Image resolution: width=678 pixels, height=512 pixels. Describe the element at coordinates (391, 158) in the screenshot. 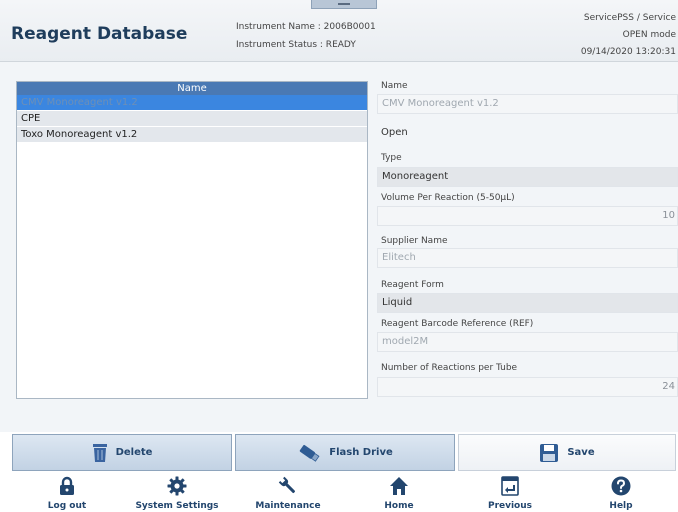

I see `type-label: Type` at that location.